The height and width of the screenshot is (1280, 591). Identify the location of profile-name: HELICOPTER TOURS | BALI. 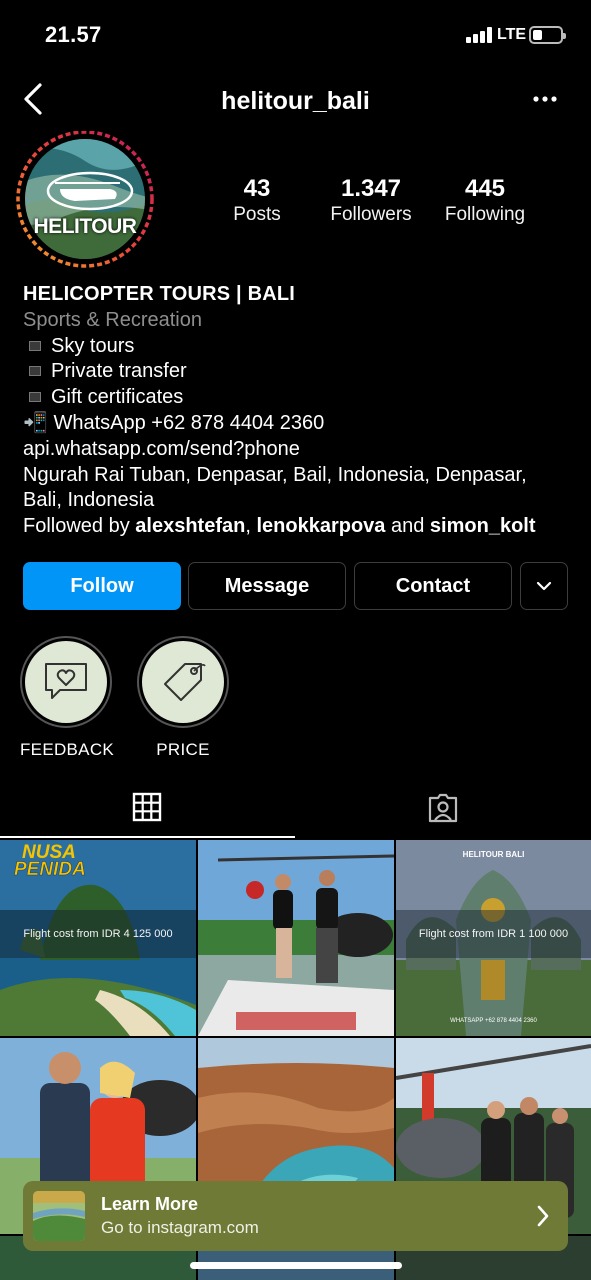
(159, 294).